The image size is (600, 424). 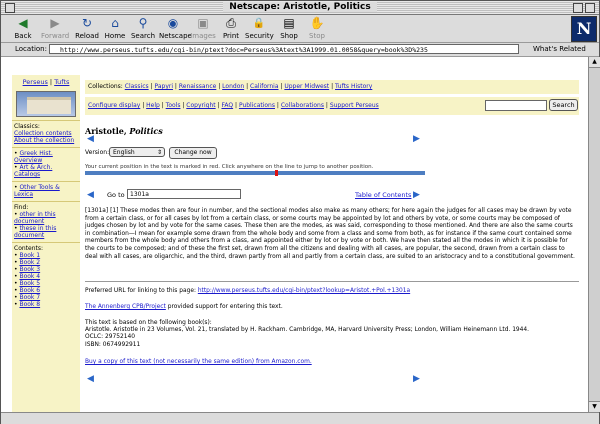 I want to click on images-icon: ▣, so click(x=203, y=23).